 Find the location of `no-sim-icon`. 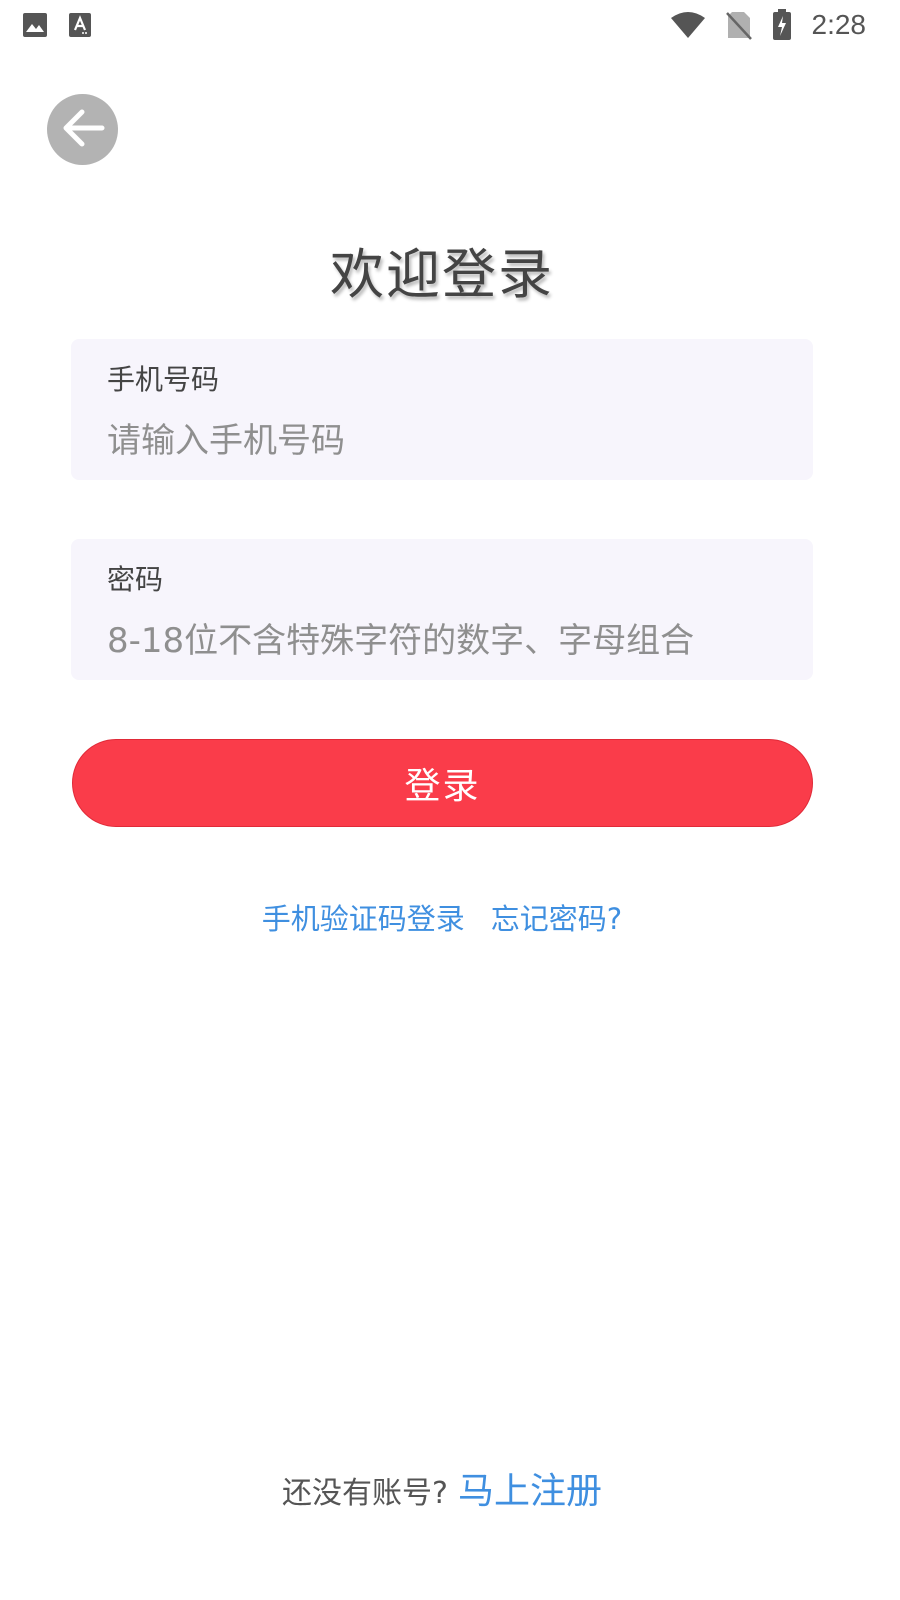

no-sim-icon is located at coordinates (738, 25).